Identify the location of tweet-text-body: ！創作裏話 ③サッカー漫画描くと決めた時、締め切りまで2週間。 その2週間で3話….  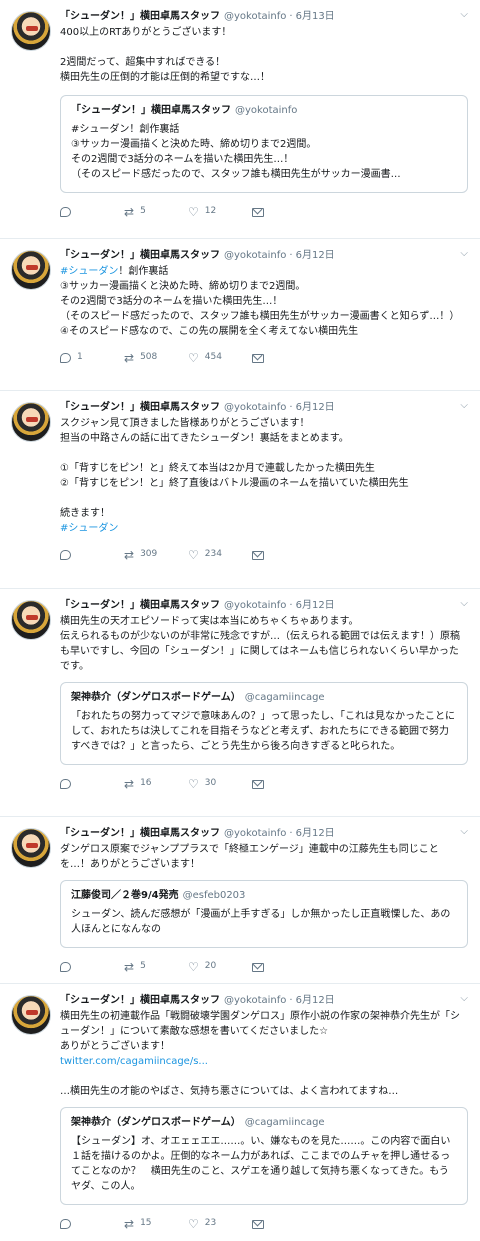
(260, 301).